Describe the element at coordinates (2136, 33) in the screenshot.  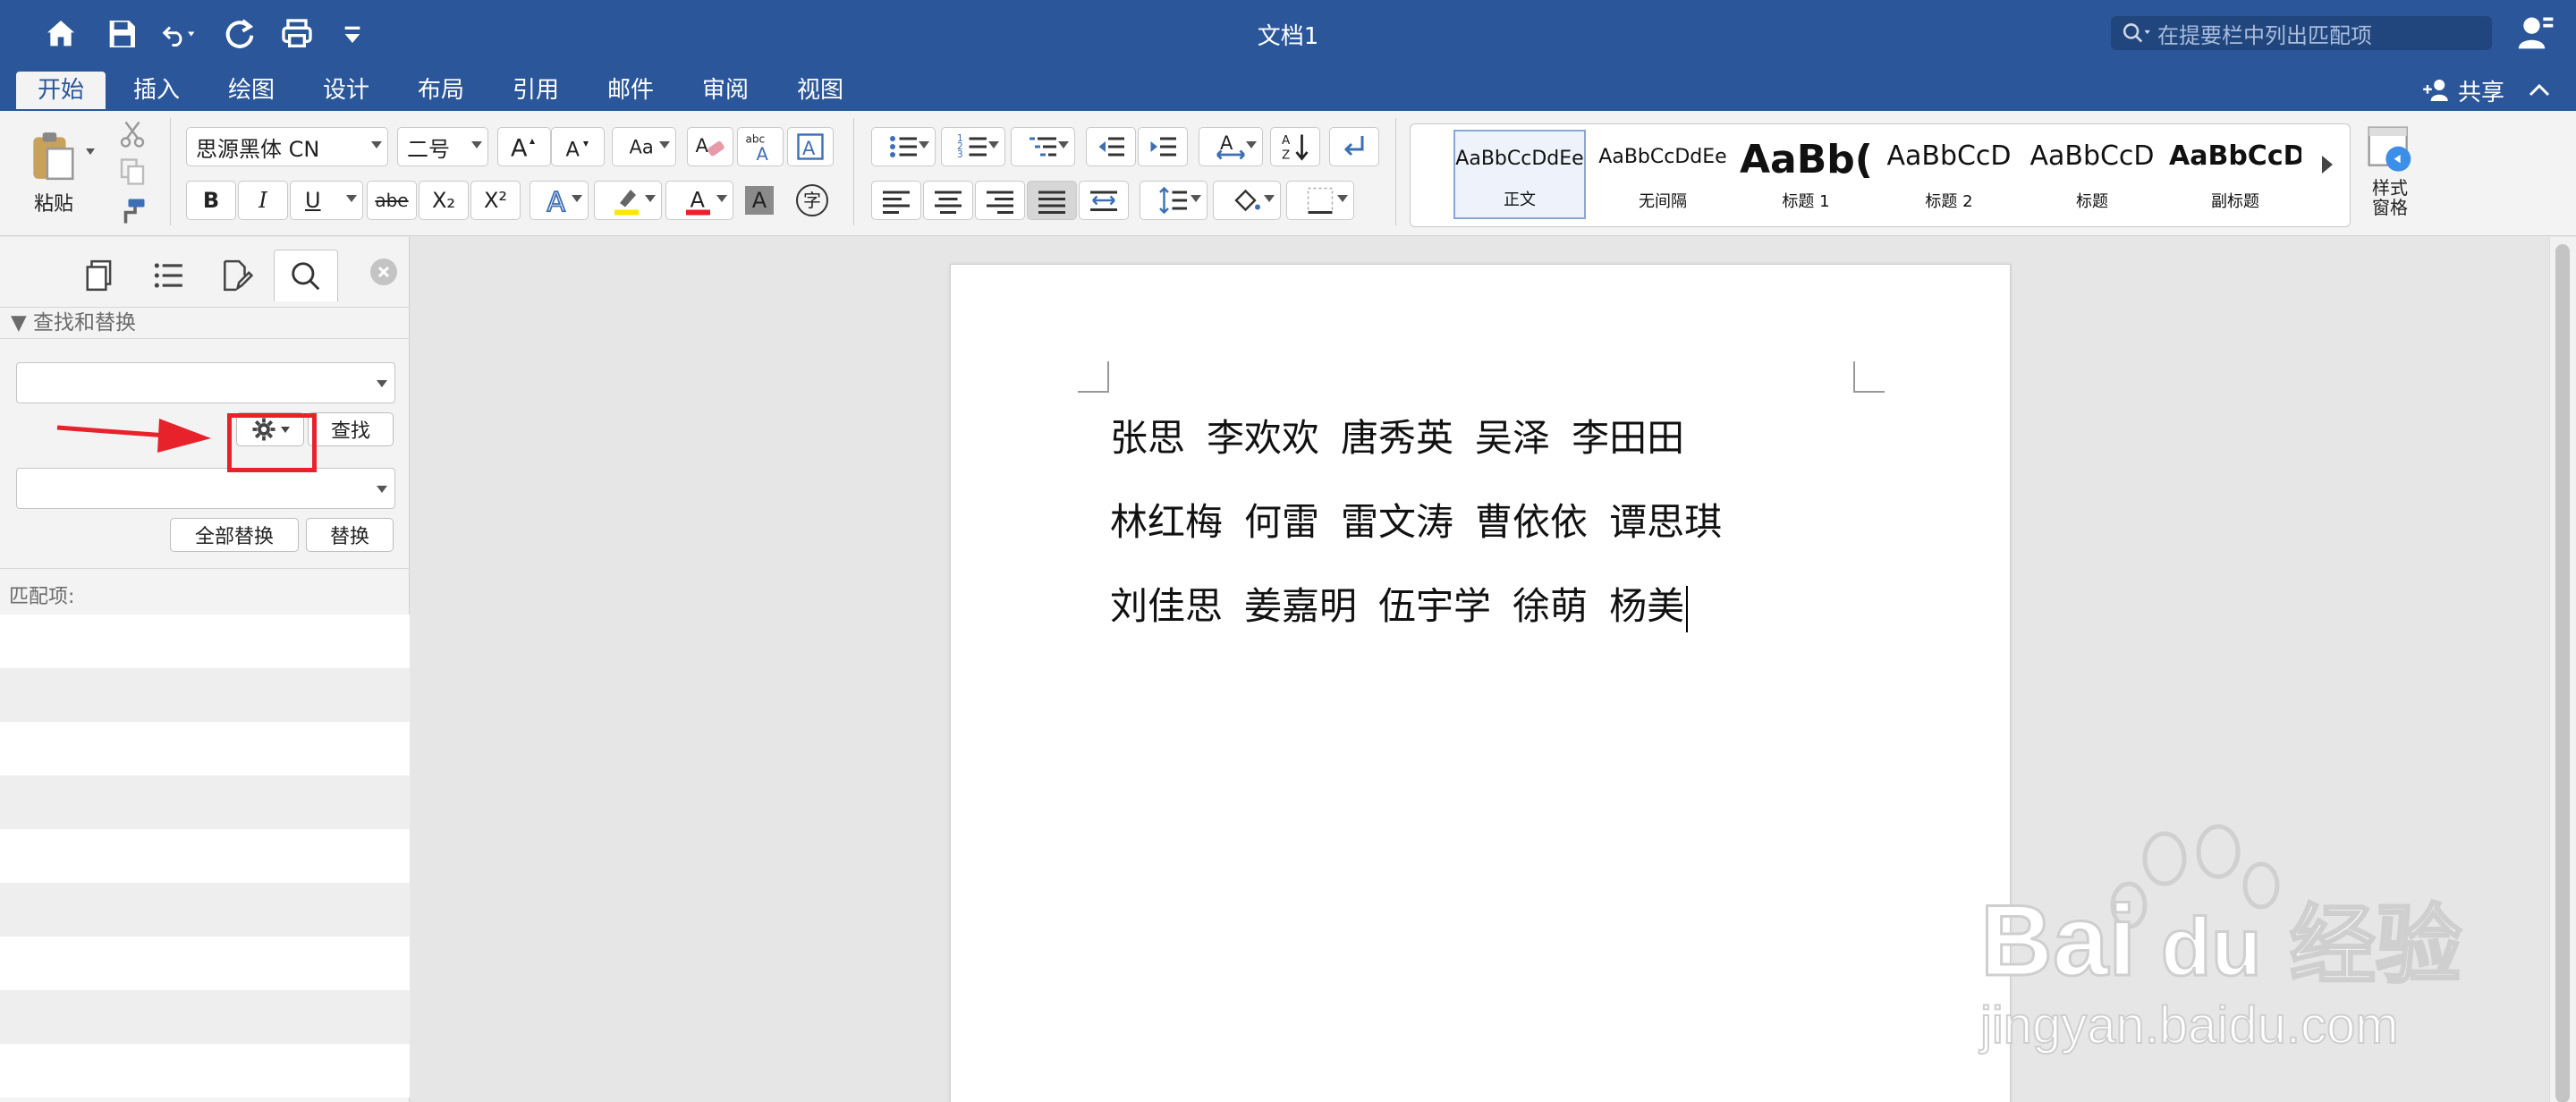
I see `search-icon` at that location.